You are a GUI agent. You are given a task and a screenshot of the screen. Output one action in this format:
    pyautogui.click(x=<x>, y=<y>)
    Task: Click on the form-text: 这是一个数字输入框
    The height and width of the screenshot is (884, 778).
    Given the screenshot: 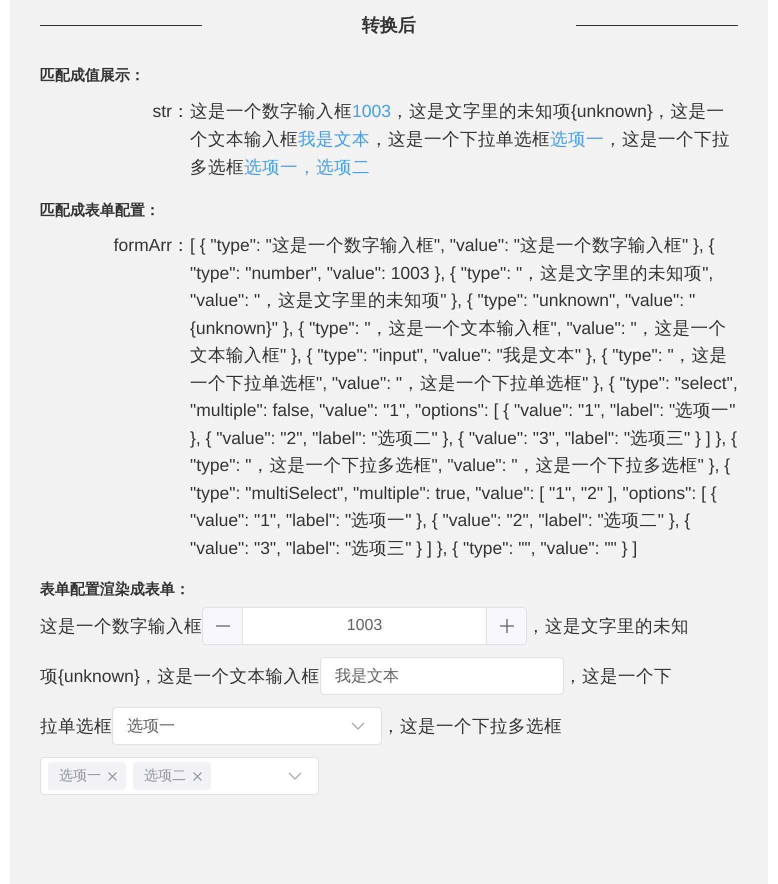 What is the action you would take?
    pyautogui.click(x=121, y=626)
    